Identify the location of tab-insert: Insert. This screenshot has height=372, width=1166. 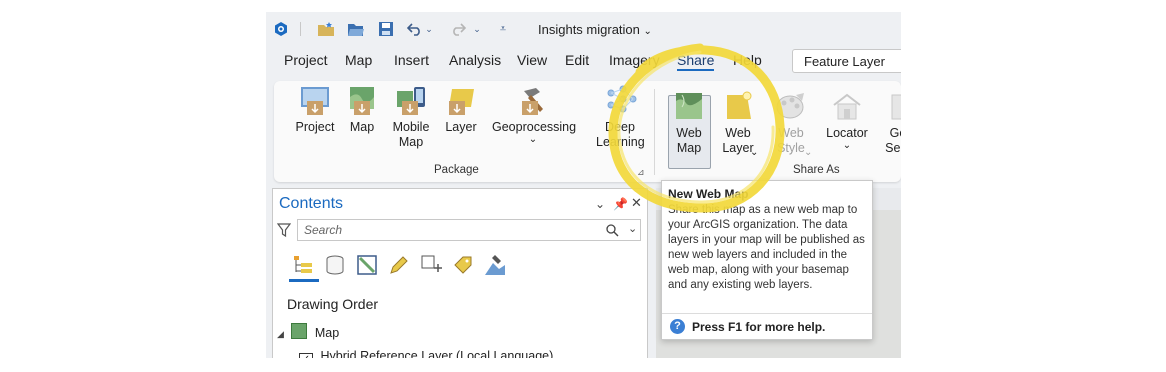
(411, 60).